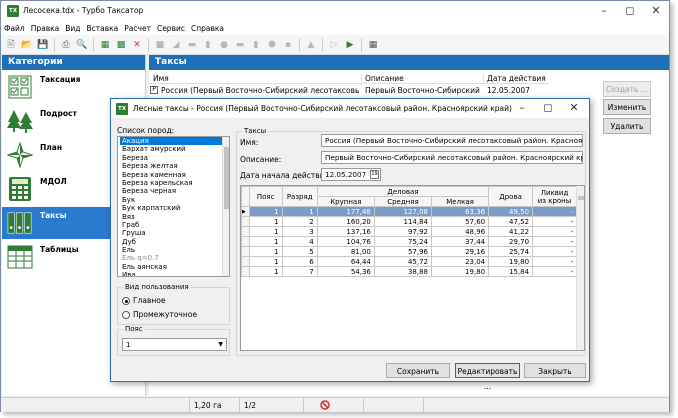 Image resolution: width=678 pixels, height=418 pixels. Describe the element at coordinates (345, 231) in the screenshot. I see `cell-large: 137,16` at that location.